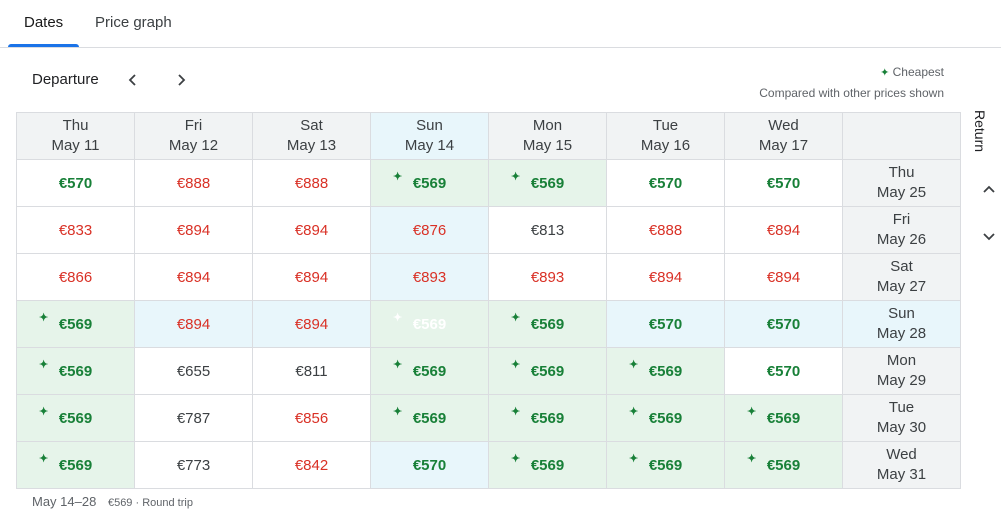 Image resolution: width=1001 pixels, height=509 pixels. What do you see at coordinates (901, 380) in the screenshot?
I see `row-date: May 29` at bounding box center [901, 380].